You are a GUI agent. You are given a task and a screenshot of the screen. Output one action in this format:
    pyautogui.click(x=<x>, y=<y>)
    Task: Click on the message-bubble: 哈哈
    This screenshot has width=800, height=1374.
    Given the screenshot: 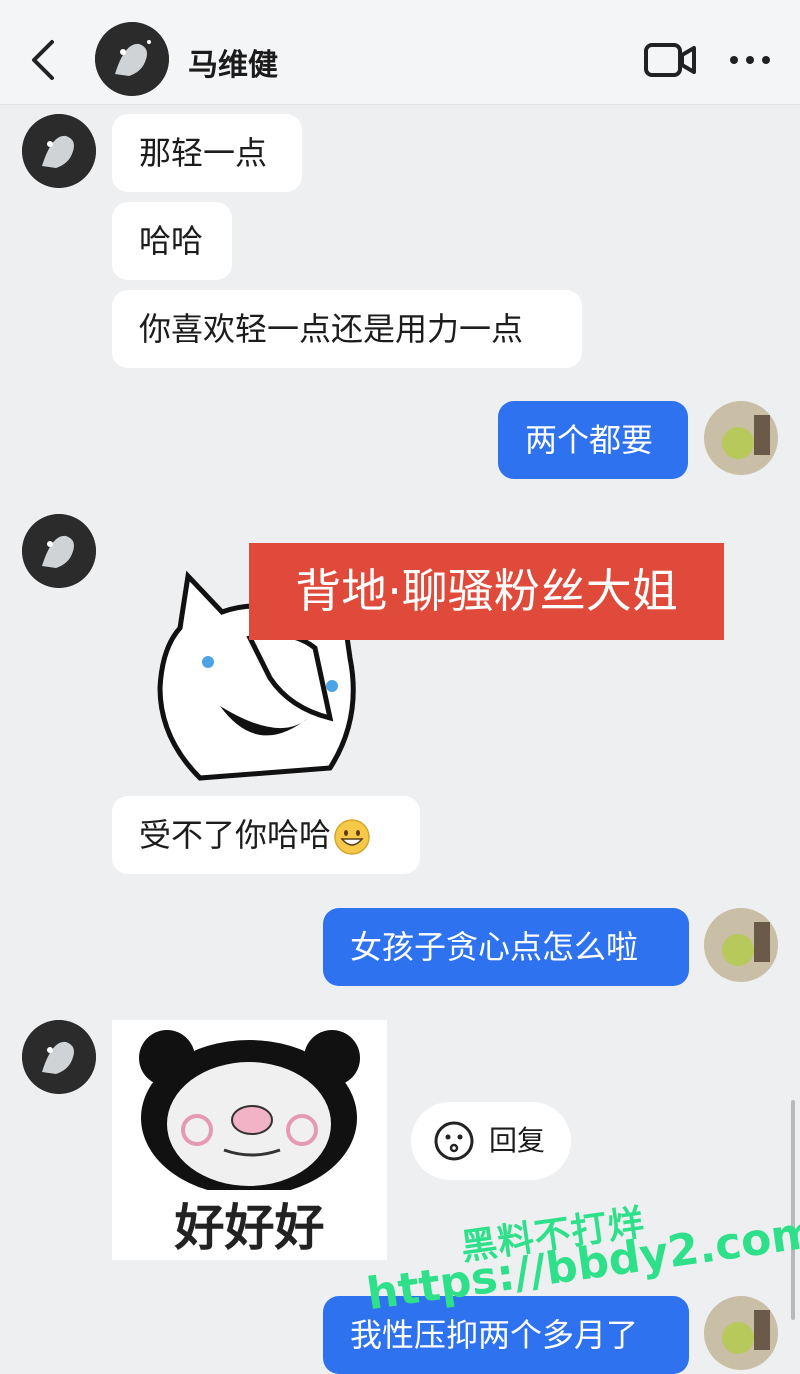 What is the action you would take?
    pyautogui.click(x=172, y=241)
    